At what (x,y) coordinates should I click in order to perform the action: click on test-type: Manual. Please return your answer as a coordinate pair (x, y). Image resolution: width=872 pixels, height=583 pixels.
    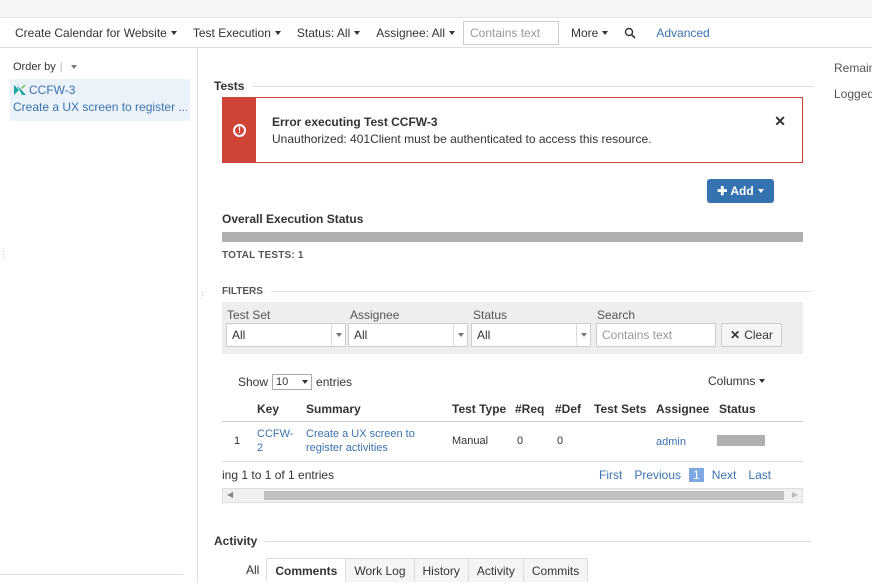
    Looking at the image, I should click on (470, 441).